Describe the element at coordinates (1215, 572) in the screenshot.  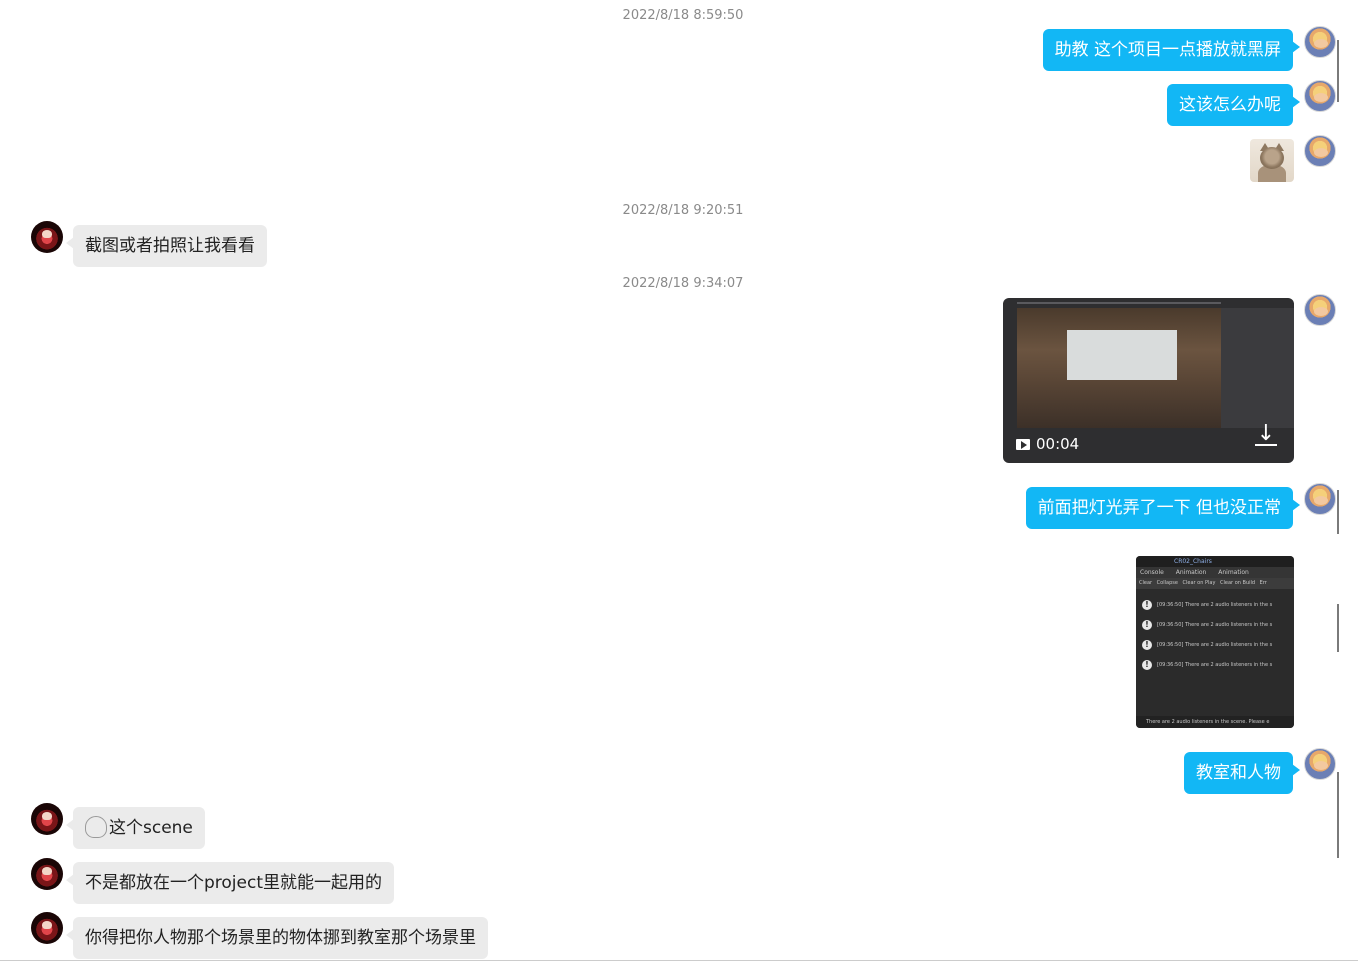
I see `screenshot-tabs: Console Animation Animation` at that location.